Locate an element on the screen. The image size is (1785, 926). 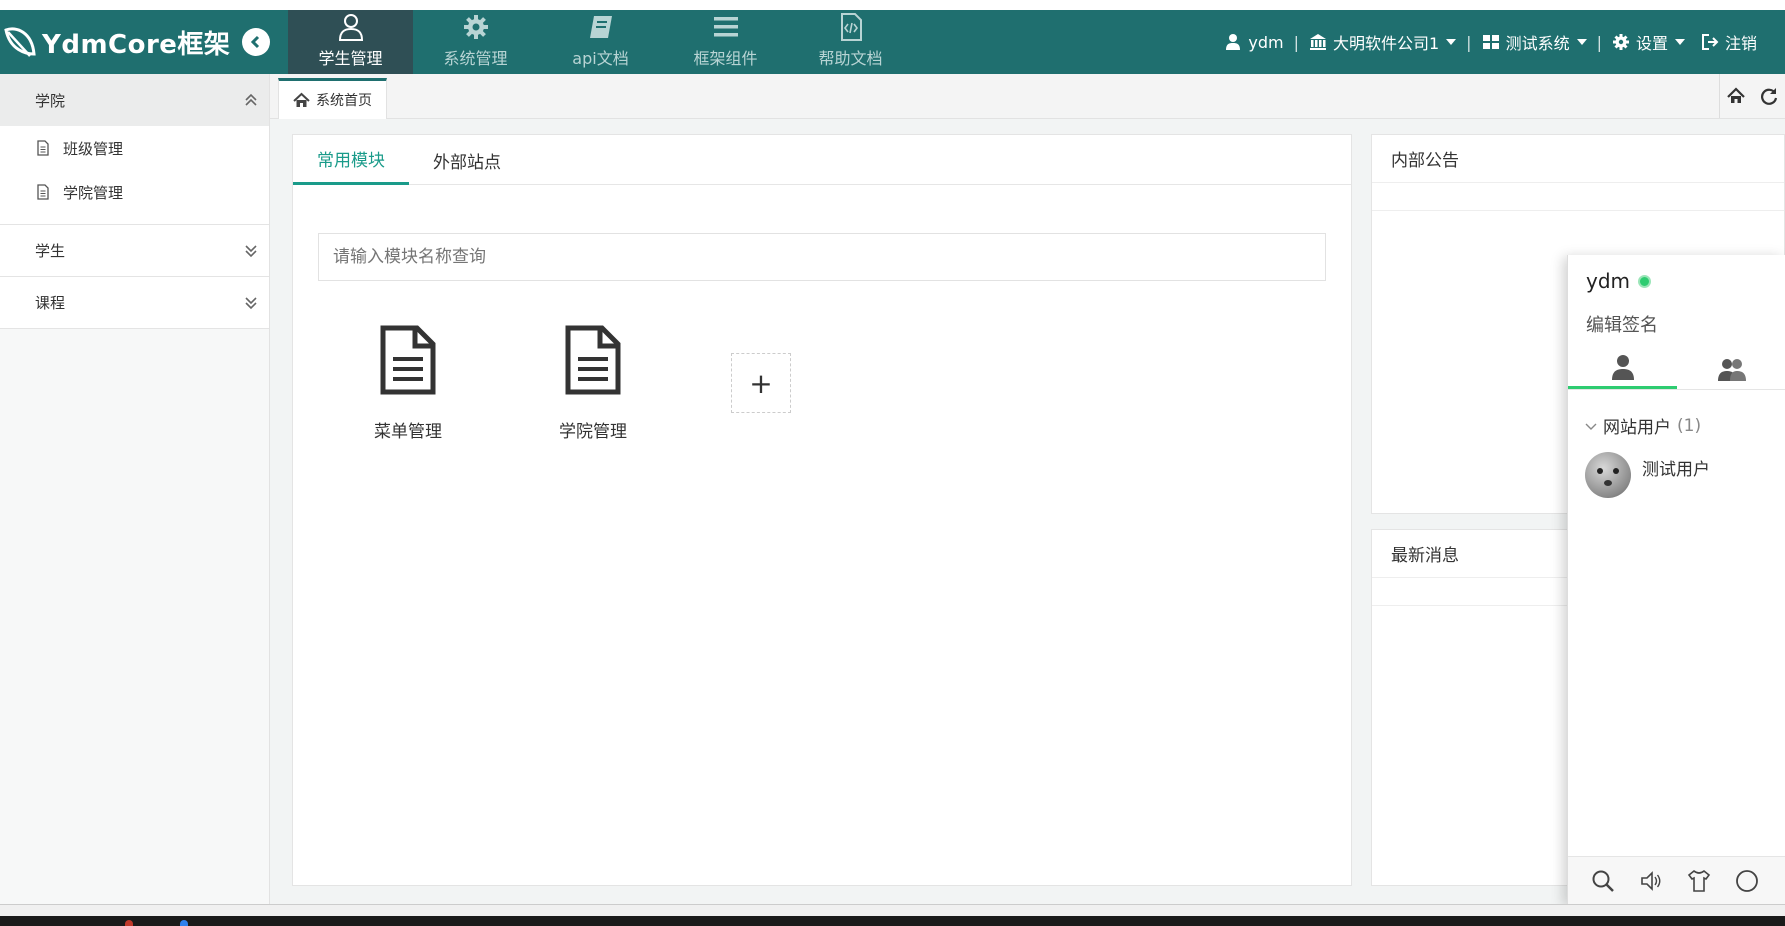
settings-label: 设置 is located at coordinates (1651, 43).